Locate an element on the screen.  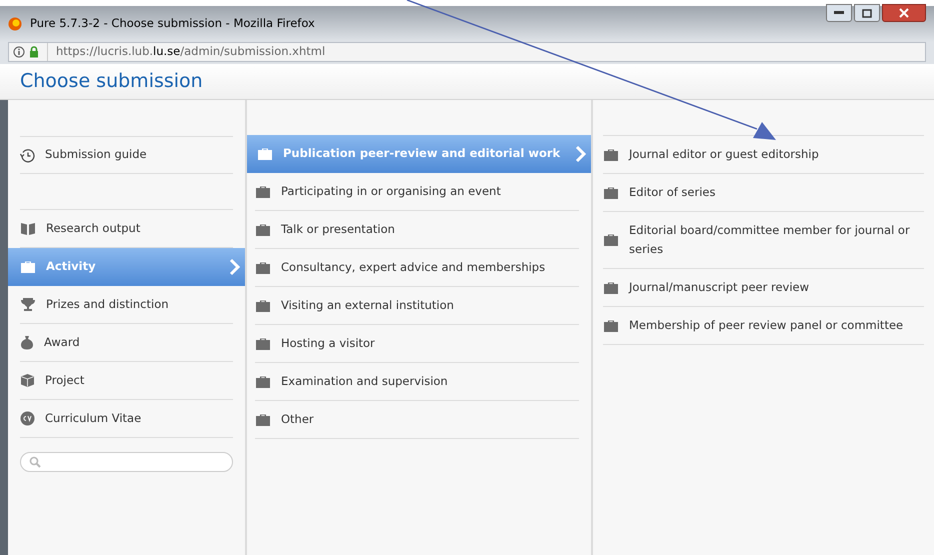
browser-logo-icon is located at coordinates (15, 24).